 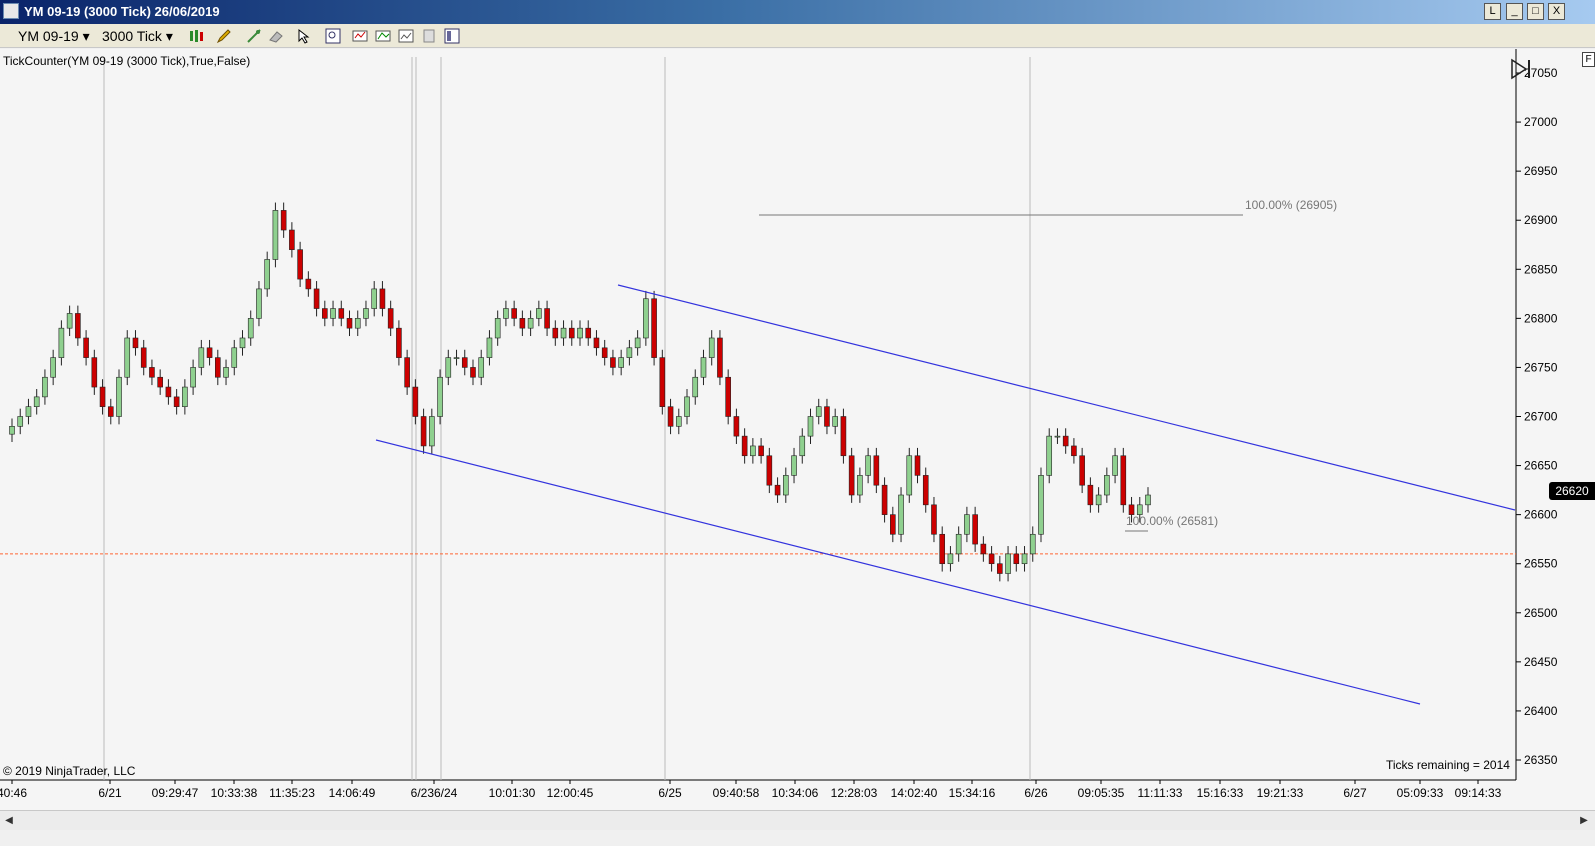 What do you see at coordinates (1172, 521) in the screenshot?
I see `fib-bottom-label: 100.00% (26581)` at bounding box center [1172, 521].